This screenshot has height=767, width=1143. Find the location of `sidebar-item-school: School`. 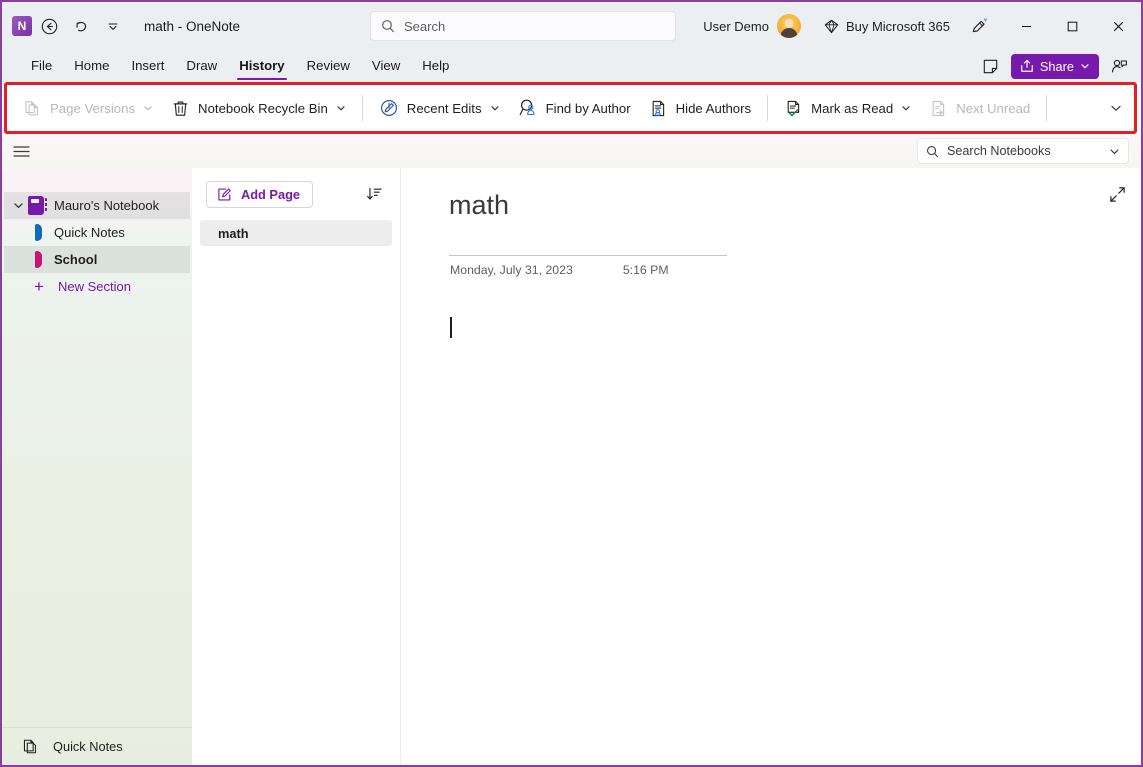

sidebar-item-school: School is located at coordinates (97, 259).